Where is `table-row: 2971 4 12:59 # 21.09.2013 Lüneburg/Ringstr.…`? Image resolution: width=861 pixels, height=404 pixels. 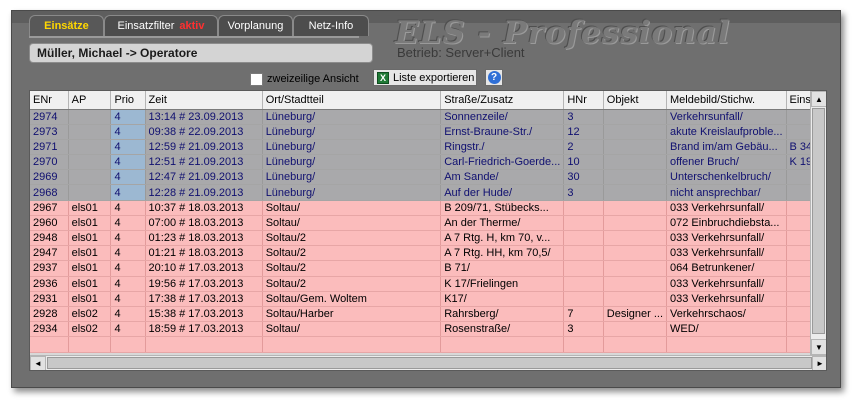
table-row: 2971 4 12:59 # 21.09.2013 Lüneburg/Ringstr.… is located at coordinates (428, 147).